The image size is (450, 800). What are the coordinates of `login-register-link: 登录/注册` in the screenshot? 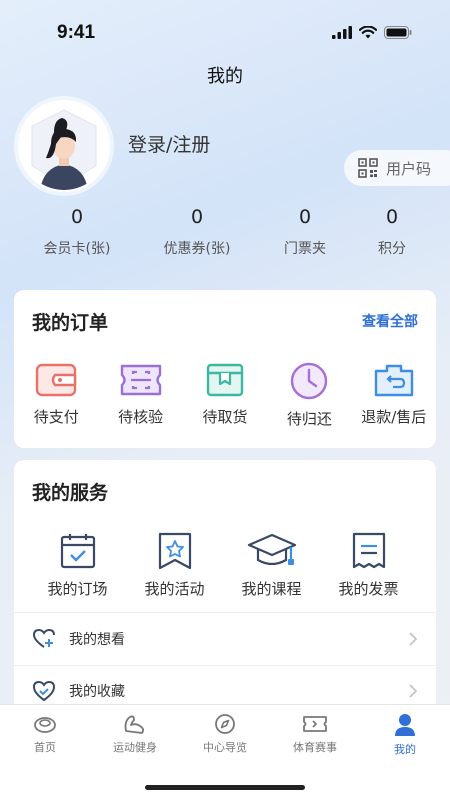 It's located at (169, 143).